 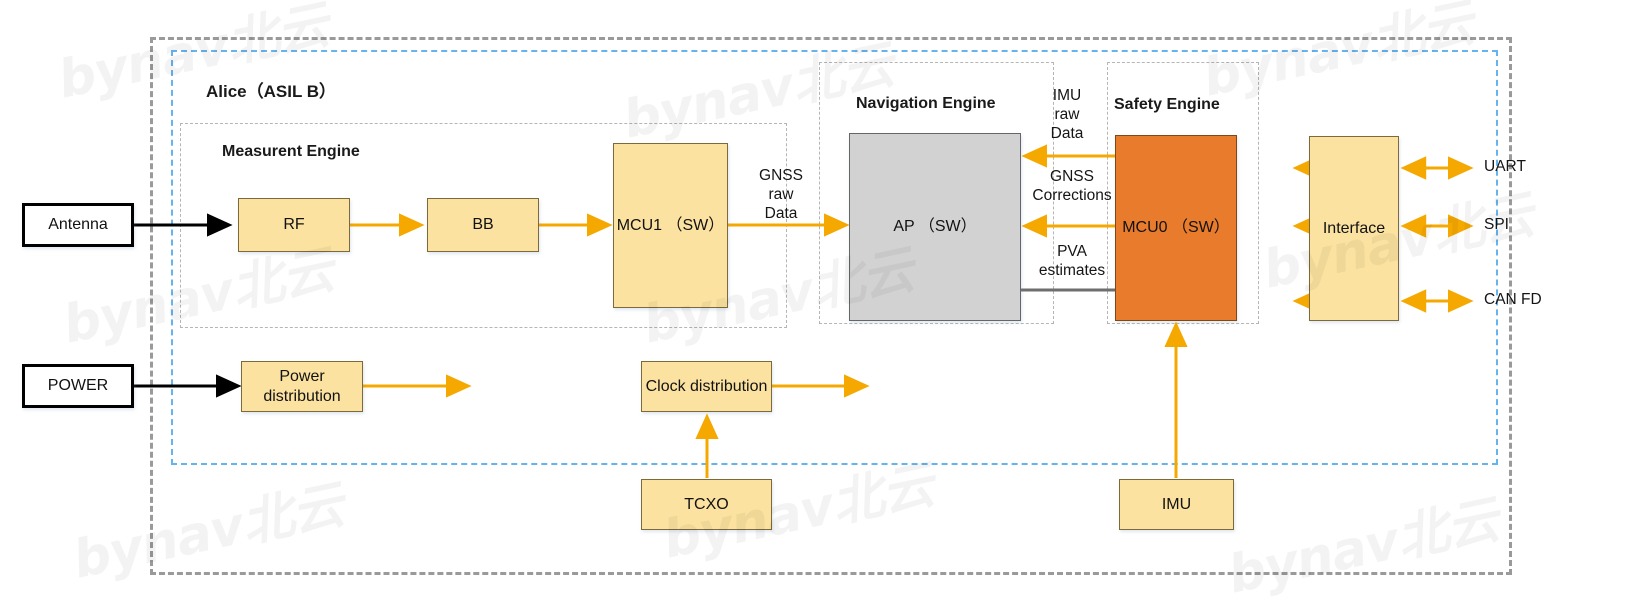 I want to click on node-label-interface: Interface, so click(x=1354, y=228).